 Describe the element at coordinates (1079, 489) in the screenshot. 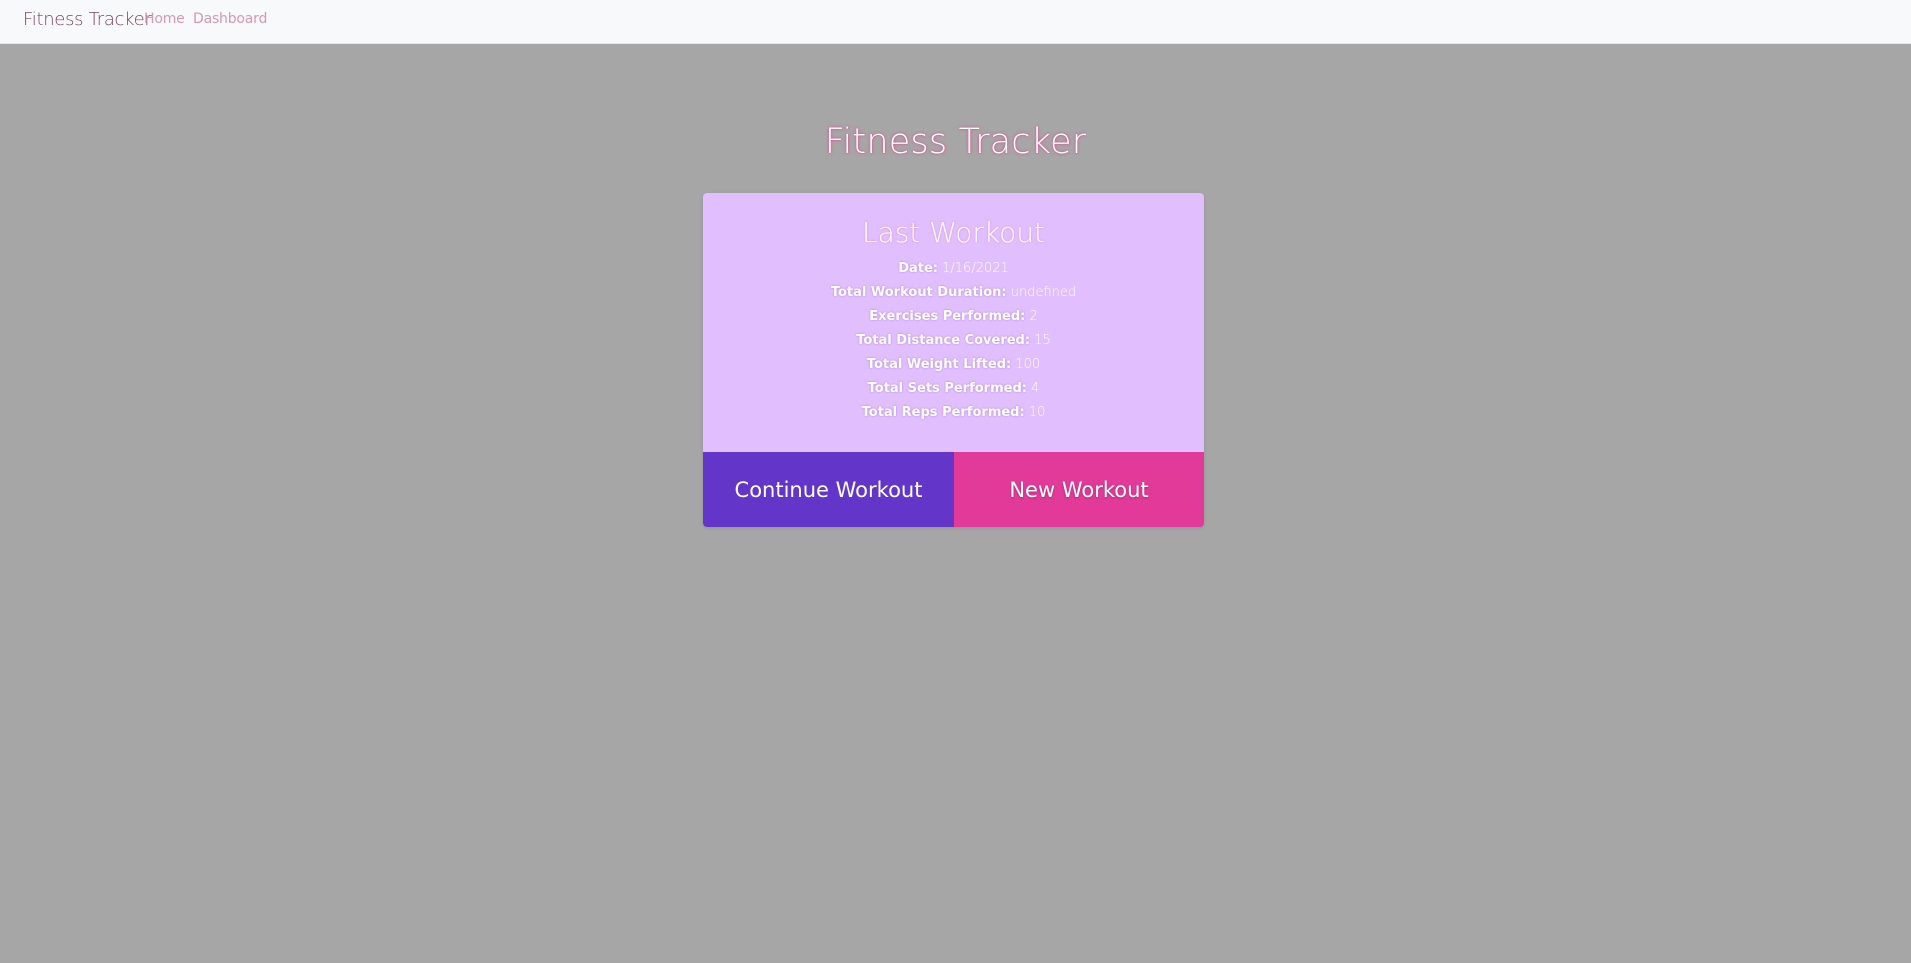

I see `new-workout-button: New Workout` at that location.